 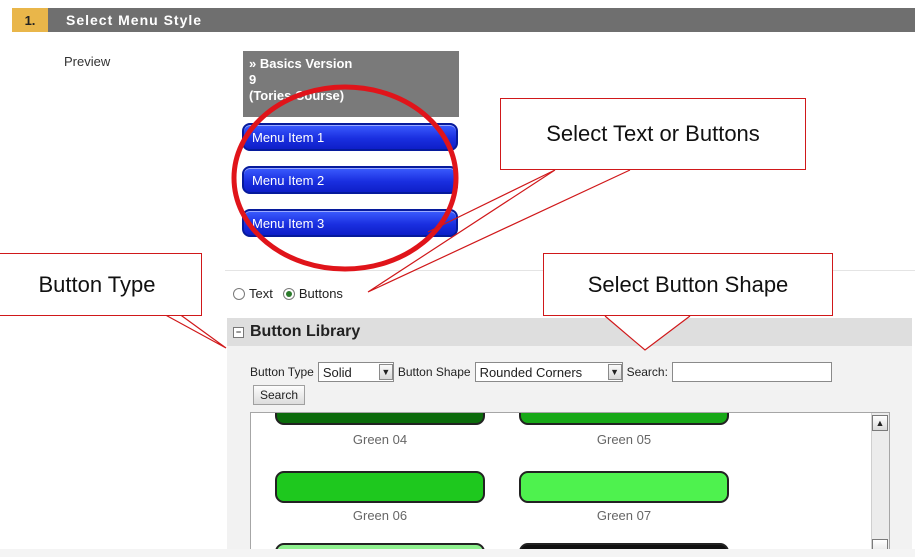 What do you see at coordinates (301, 63) in the screenshot?
I see `menu-header-line-1: » Basics Version` at bounding box center [301, 63].